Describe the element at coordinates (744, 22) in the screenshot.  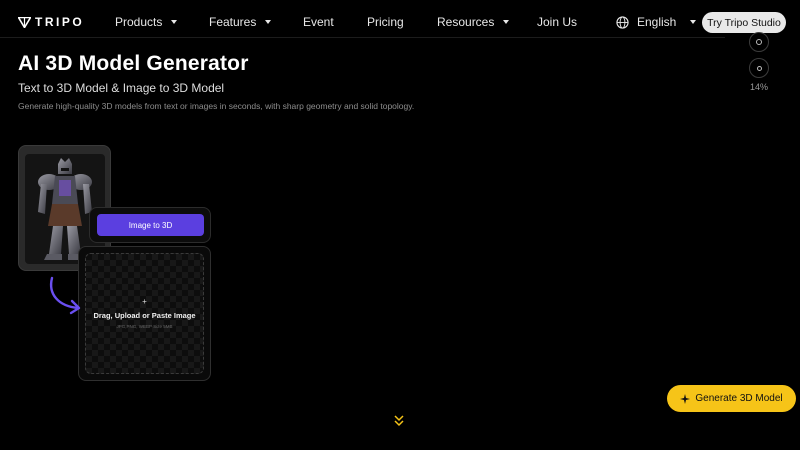
I see `try-tripo-studio-button: Try Tripo Studio` at that location.